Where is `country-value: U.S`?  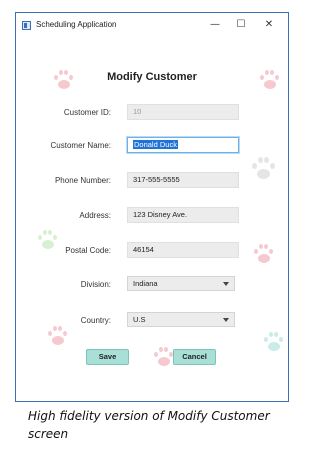
country-value: U.S is located at coordinates (139, 319).